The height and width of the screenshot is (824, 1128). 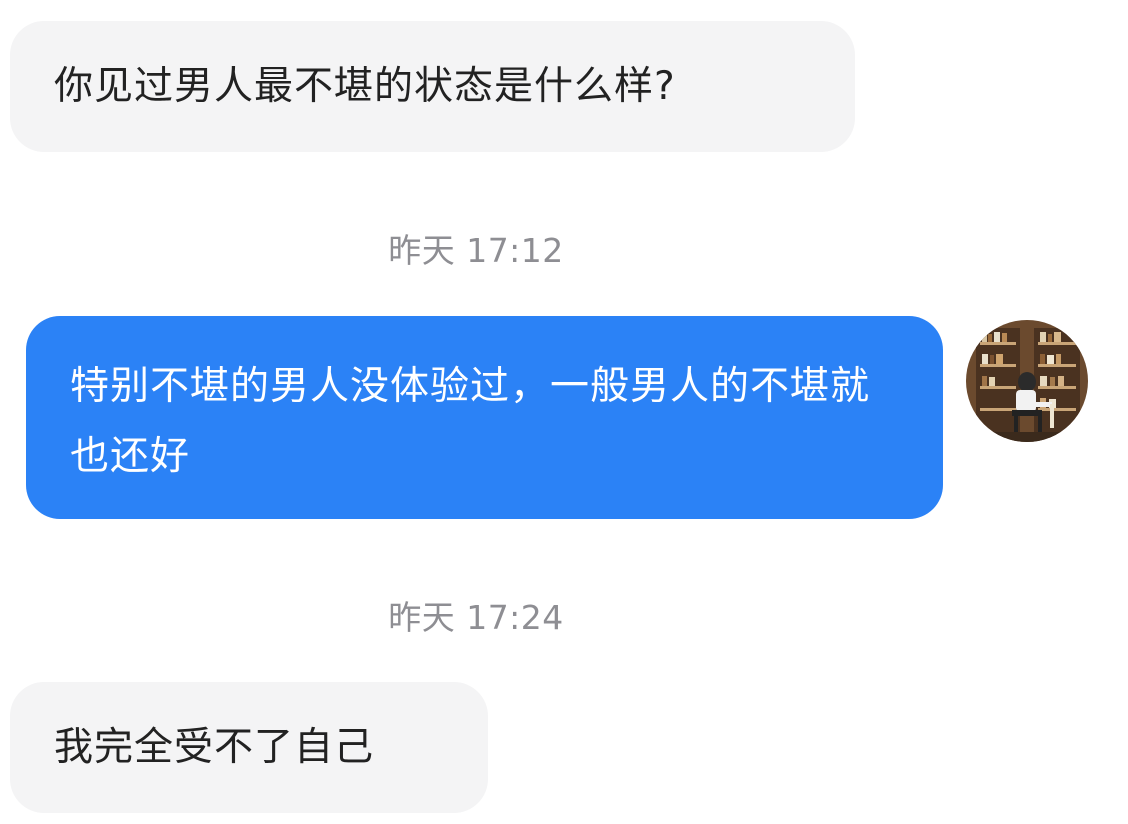 I want to click on user-avatar, so click(x=1027, y=381).